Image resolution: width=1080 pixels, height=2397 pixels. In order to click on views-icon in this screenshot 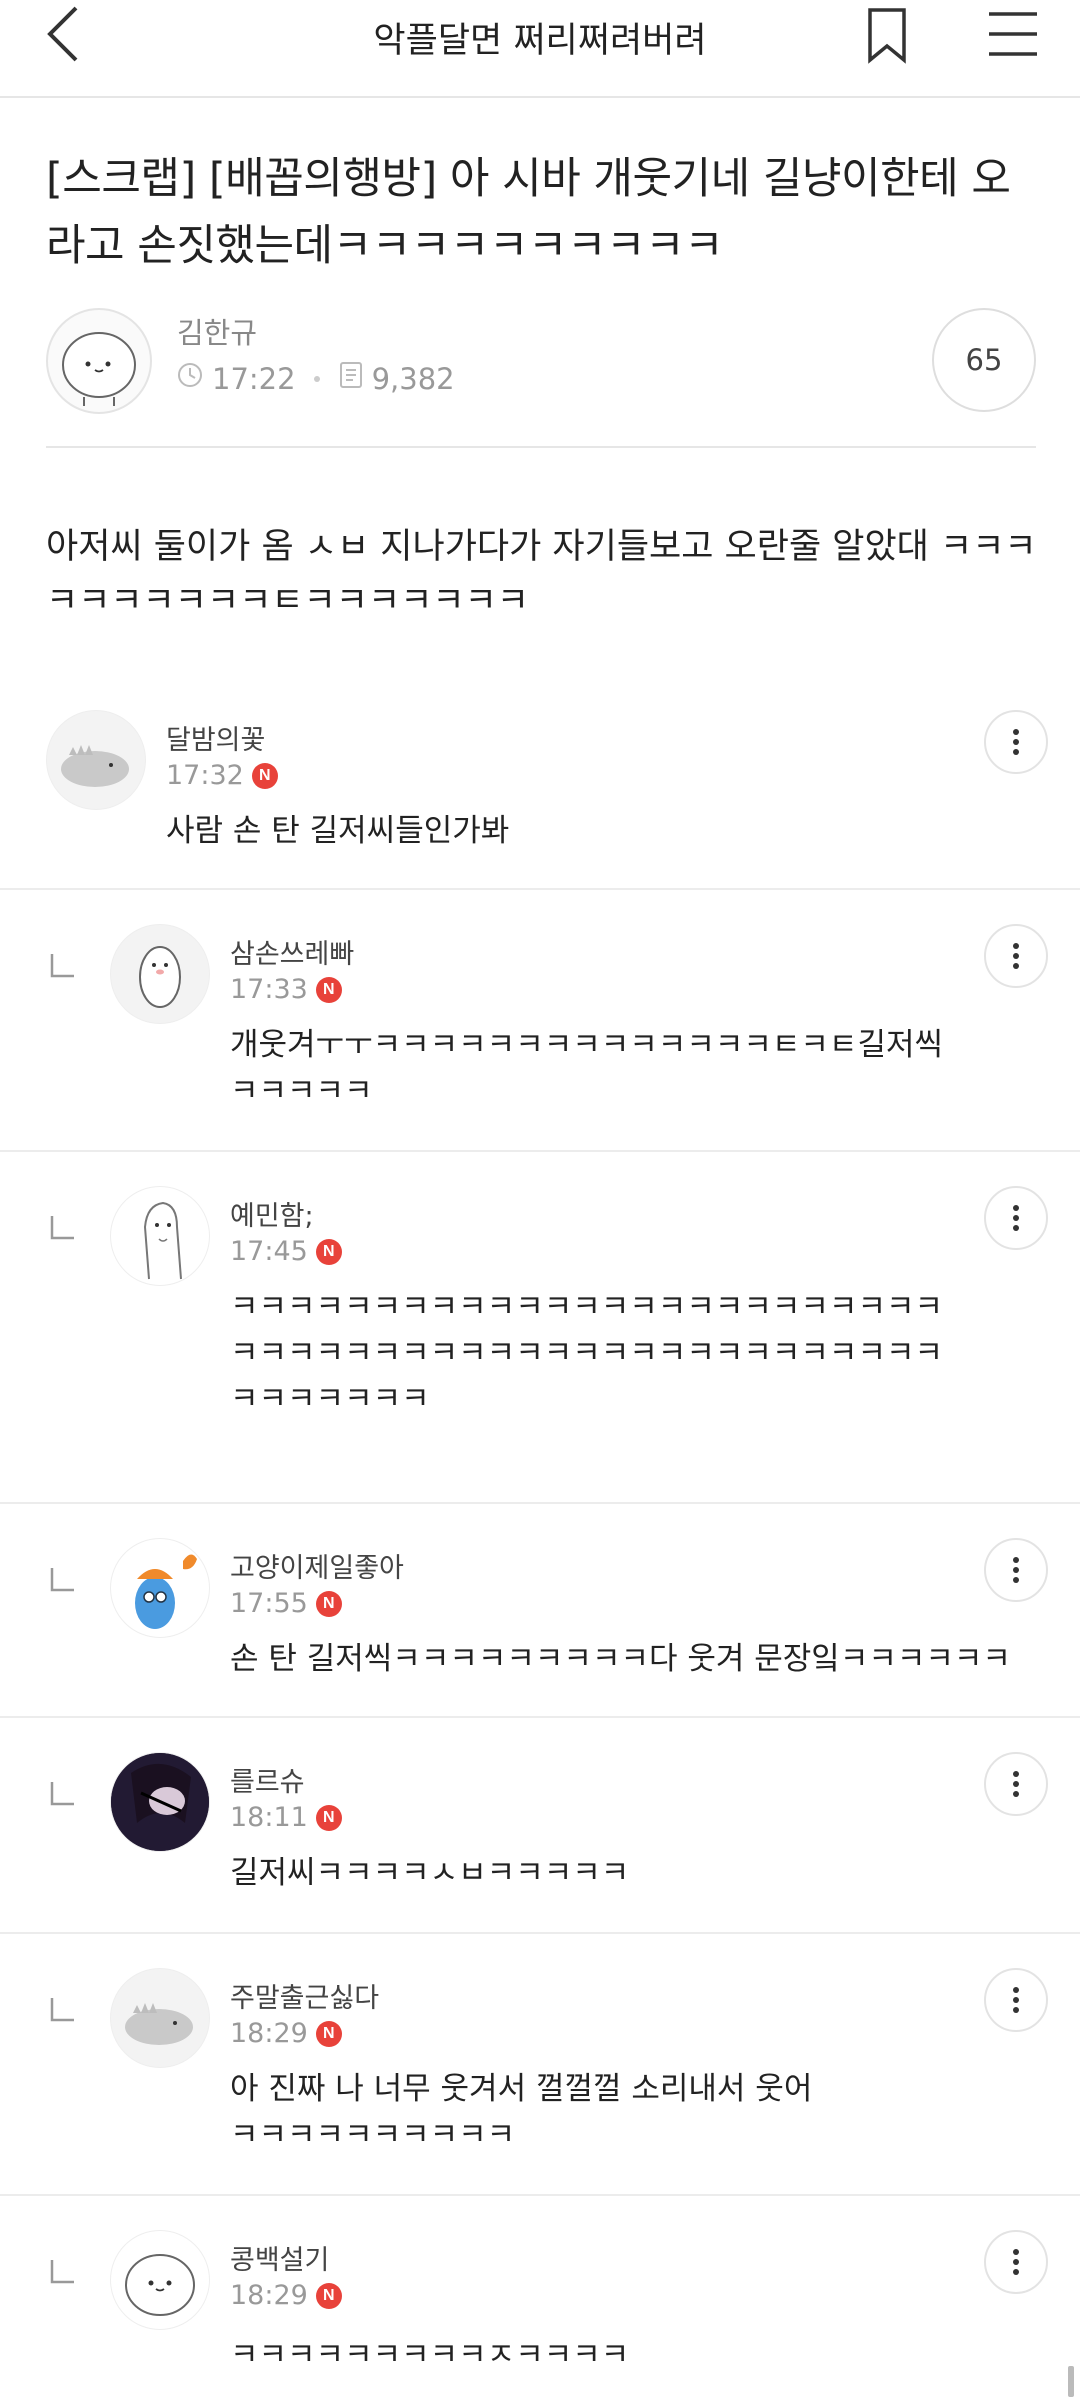, I will do `click(351, 378)`.